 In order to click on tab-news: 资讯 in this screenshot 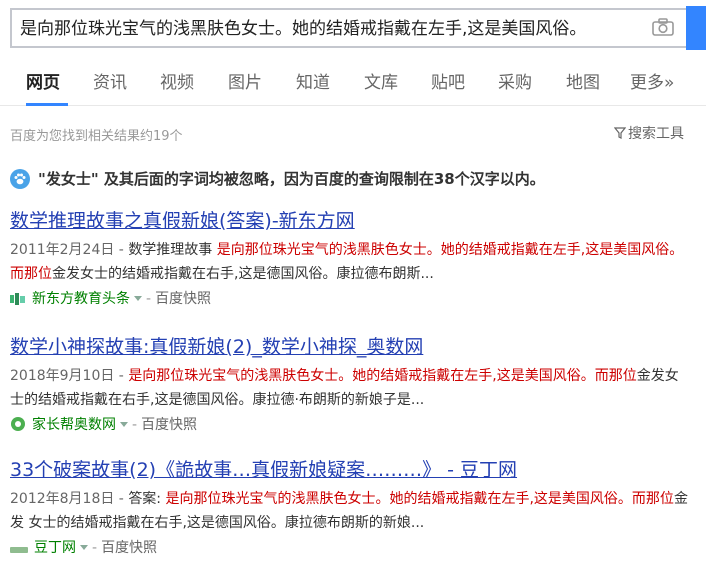, I will do `click(110, 83)`.